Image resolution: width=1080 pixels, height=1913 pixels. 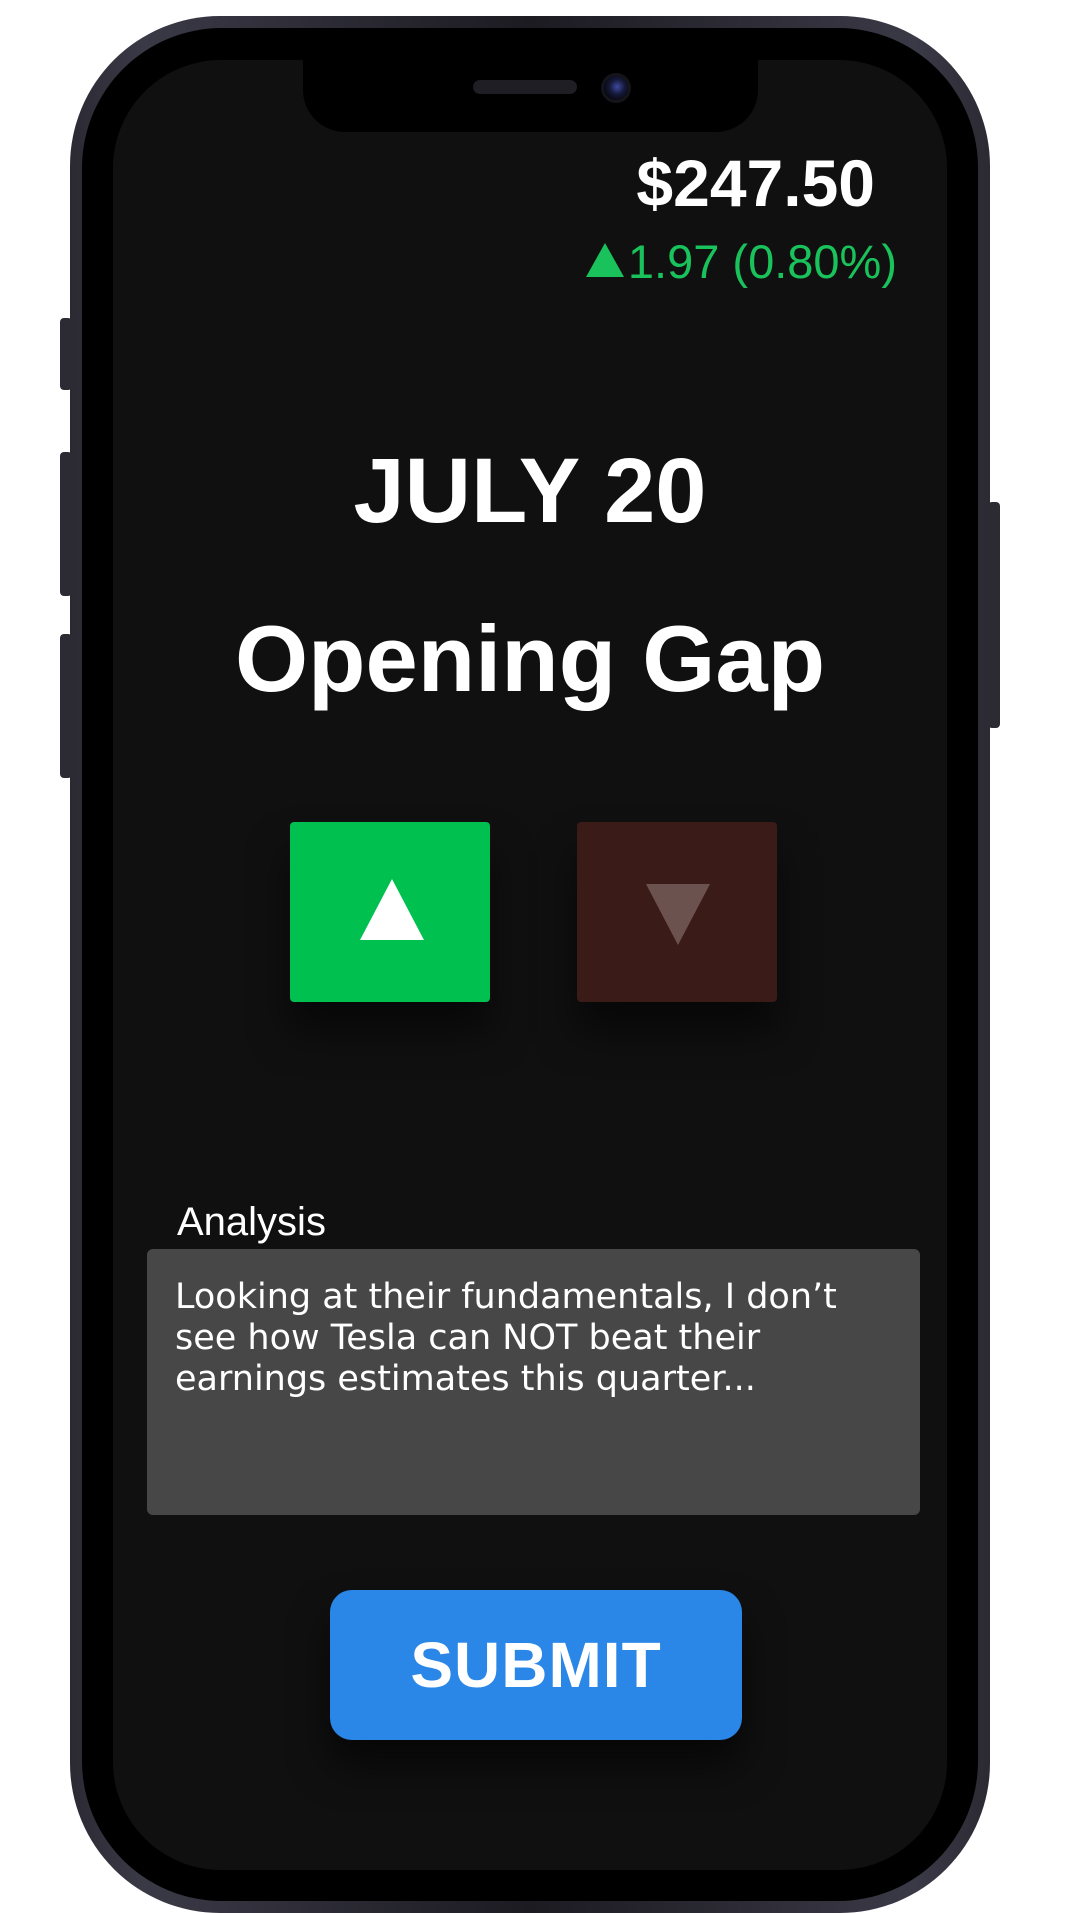 What do you see at coordinates (530, 96) in the screenshot?
I see `notch` at bounding box center [530, 96].